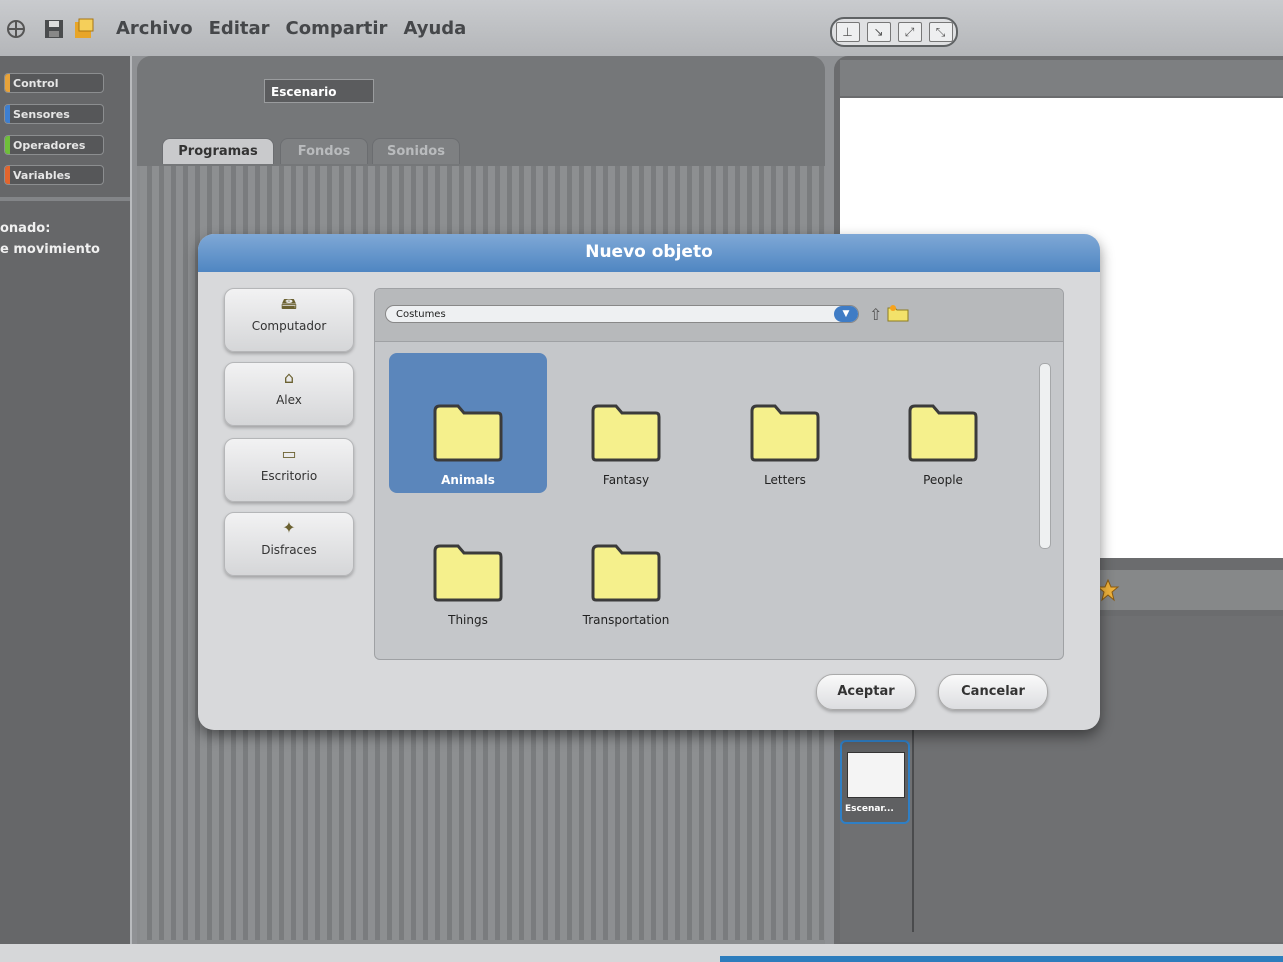  I want to click on main-menu: Archivo Editar Compartir Ayuda, so click(291, 28).